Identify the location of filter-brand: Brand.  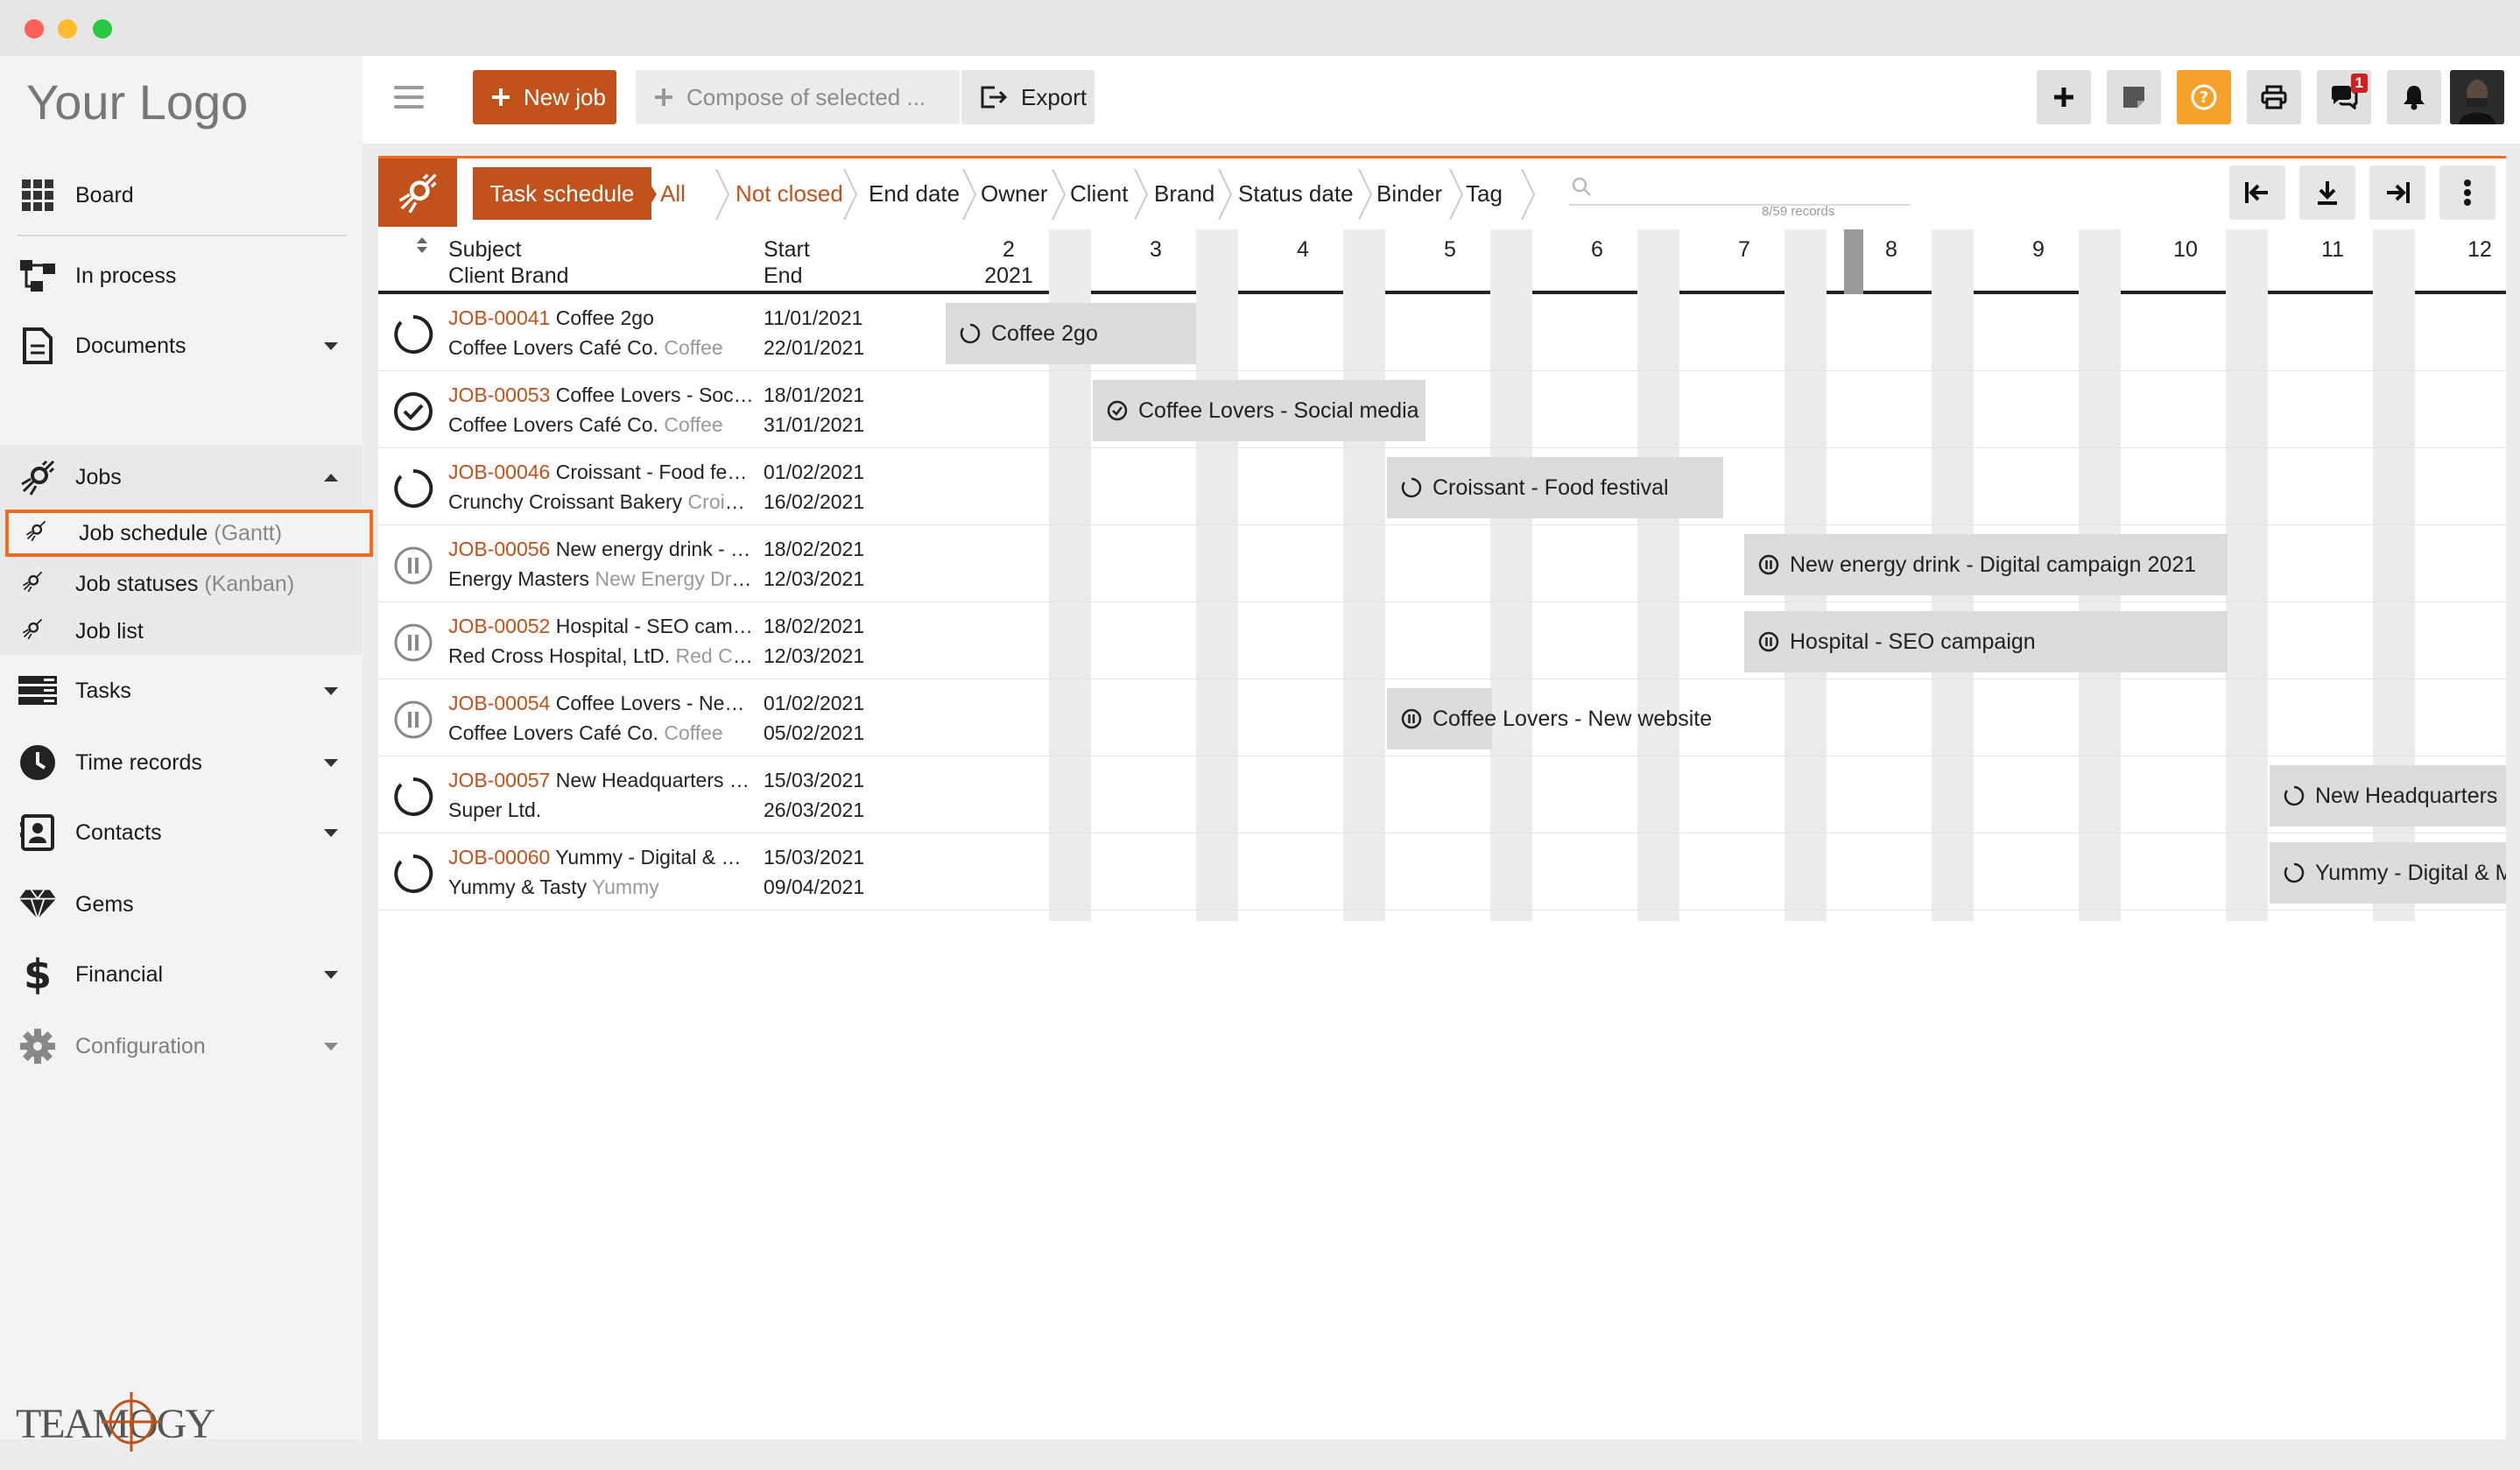
(1189, 193).